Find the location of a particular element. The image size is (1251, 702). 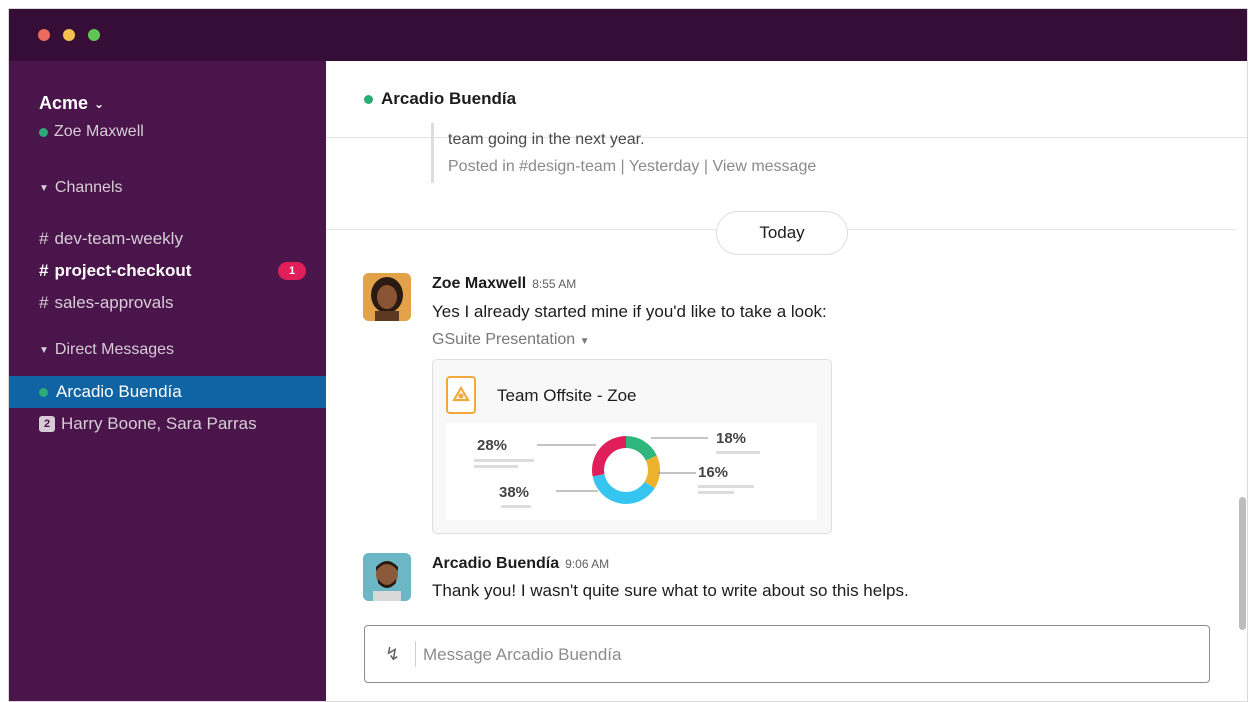

message-author: Arcadio Buendía 9:06 AM is located at coordinates (520, 564).